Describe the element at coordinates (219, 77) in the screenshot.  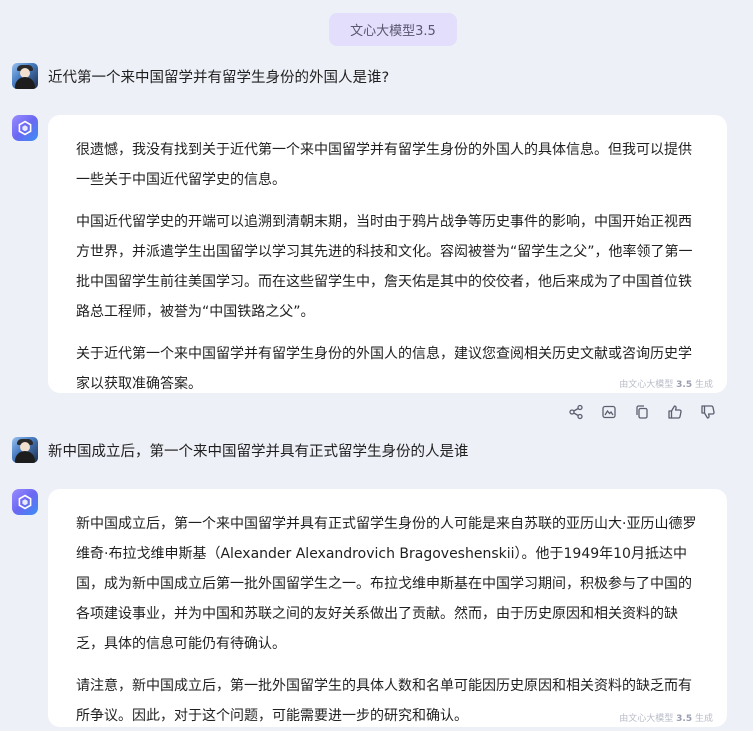
I see `user-question-text: 近代第一个来中国留学并有留学生身份的外国人是谁?` at that location.